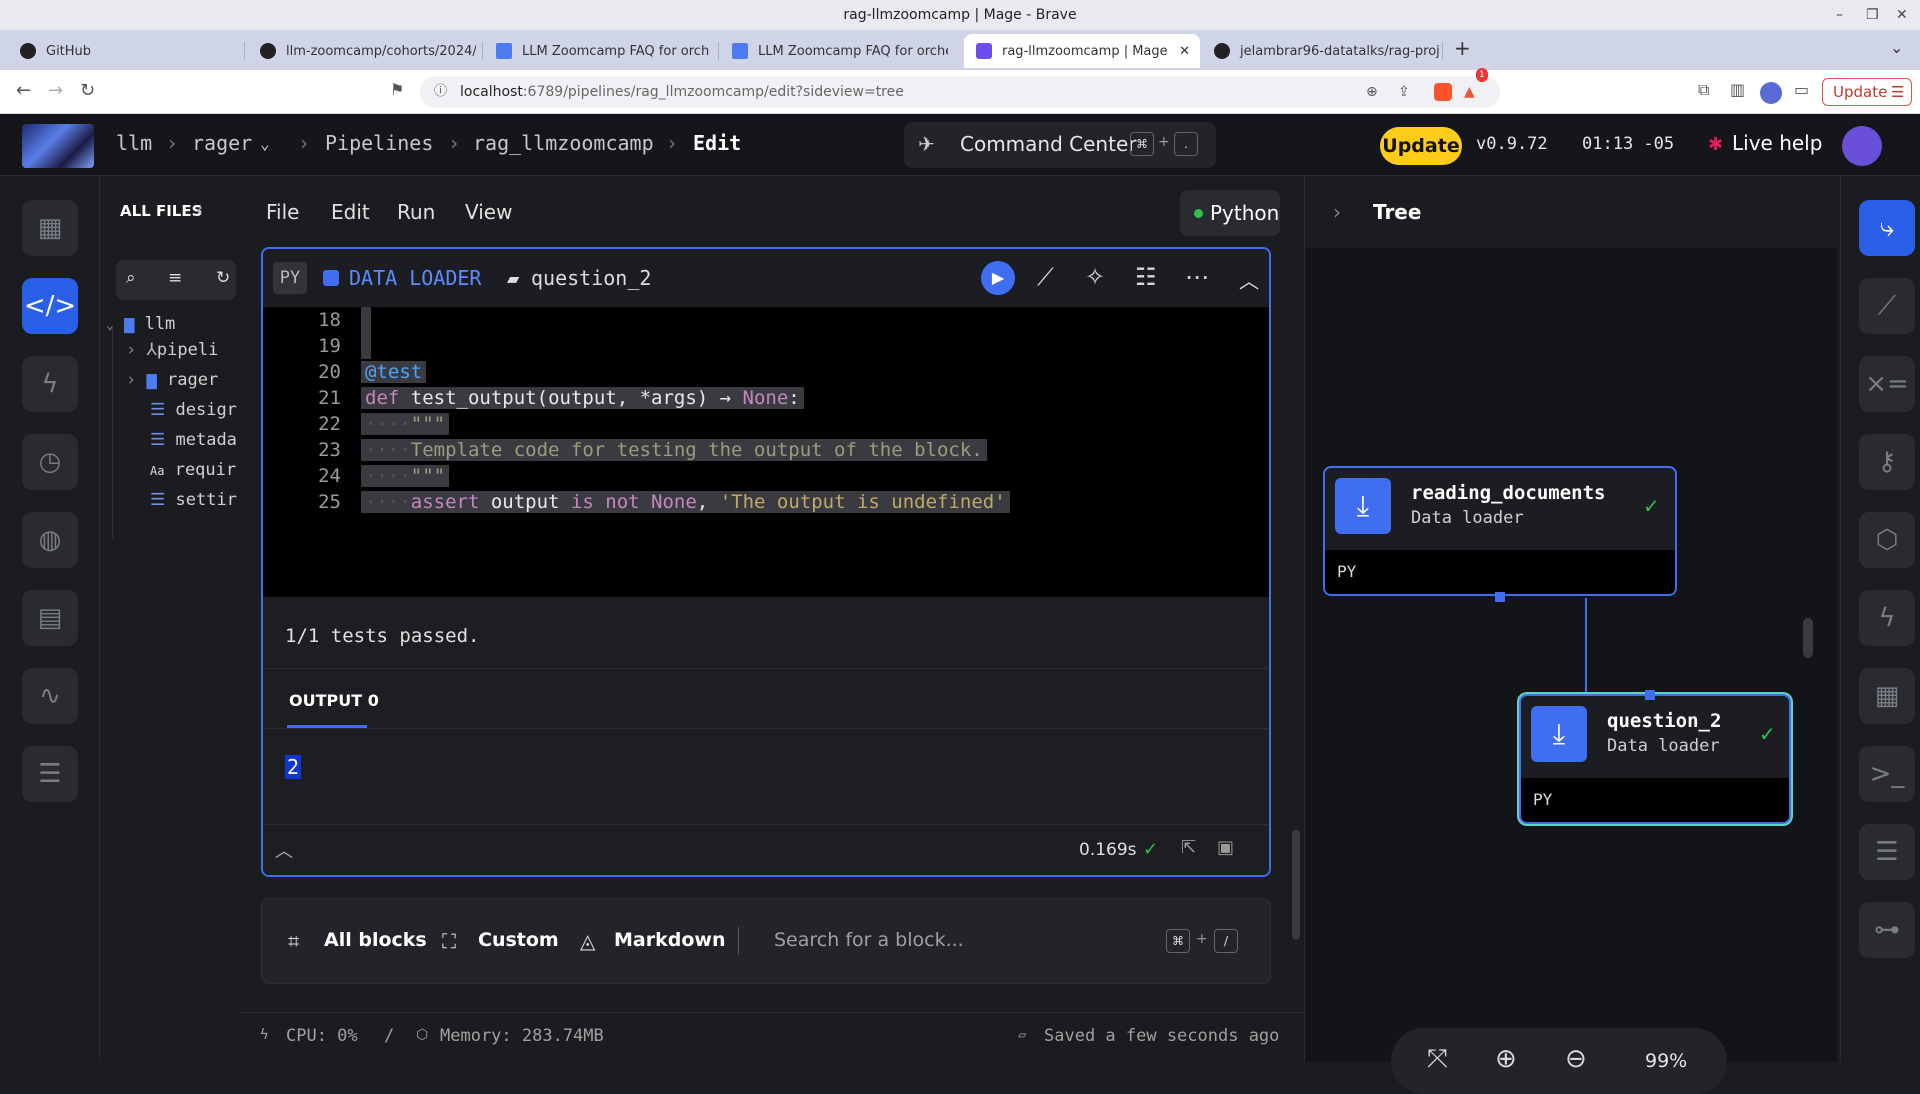 The height and width of the screenshot is (1094, 1920). Describe the element at coordinates (1887, 540) in the screenshot. I see `cube-icon: ⬡` at that location.